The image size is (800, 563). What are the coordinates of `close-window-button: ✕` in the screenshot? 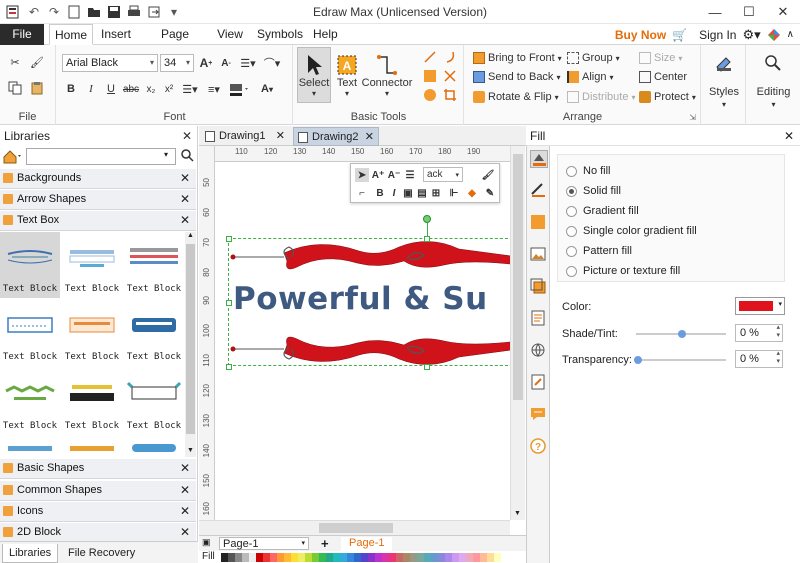 It's located at (783, 12).